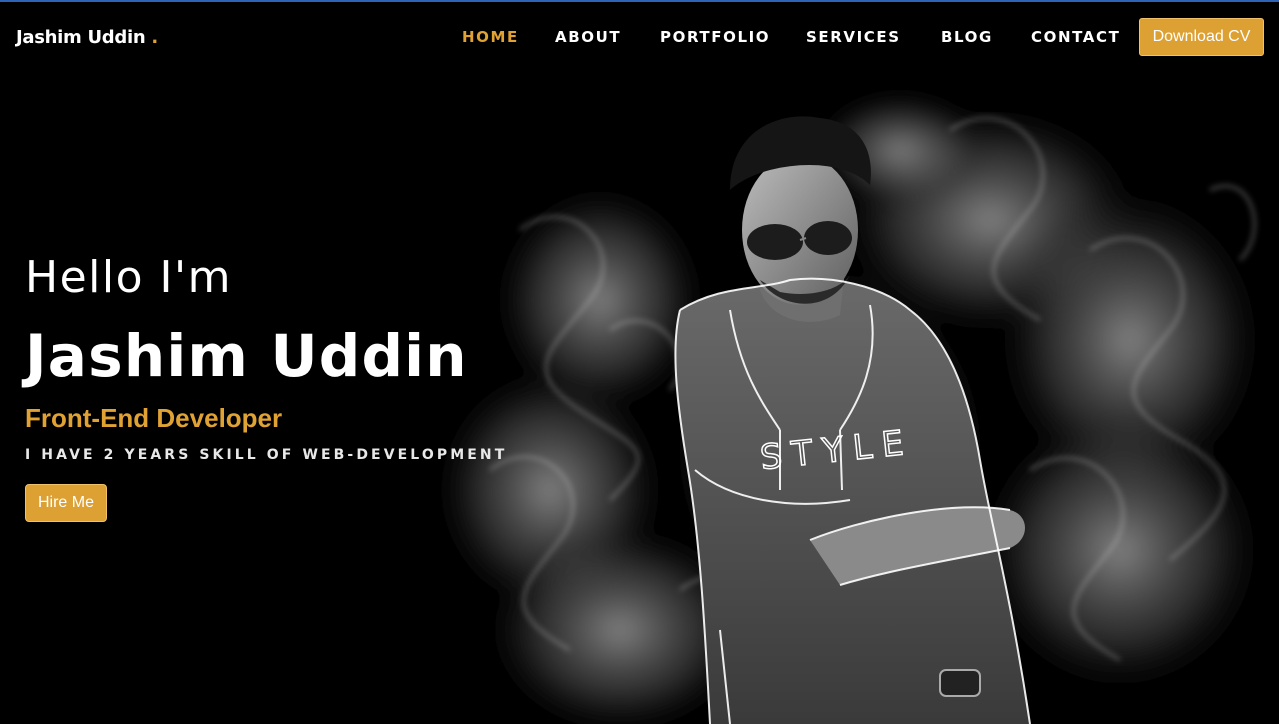 The image size is (1279, 724). I want to click on top-border, so click(639, 1).